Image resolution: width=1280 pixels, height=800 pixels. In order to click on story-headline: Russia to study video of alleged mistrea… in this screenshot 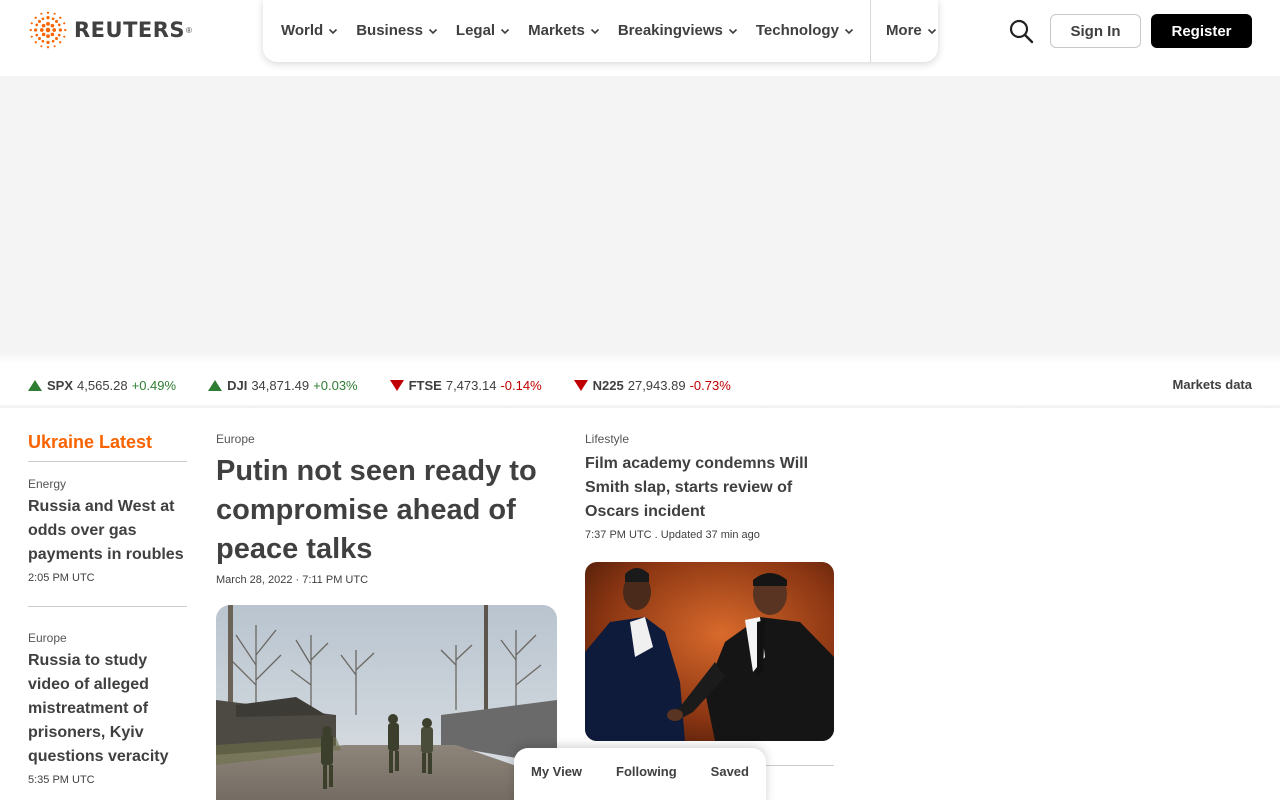, I will do `click(107, 709)`.